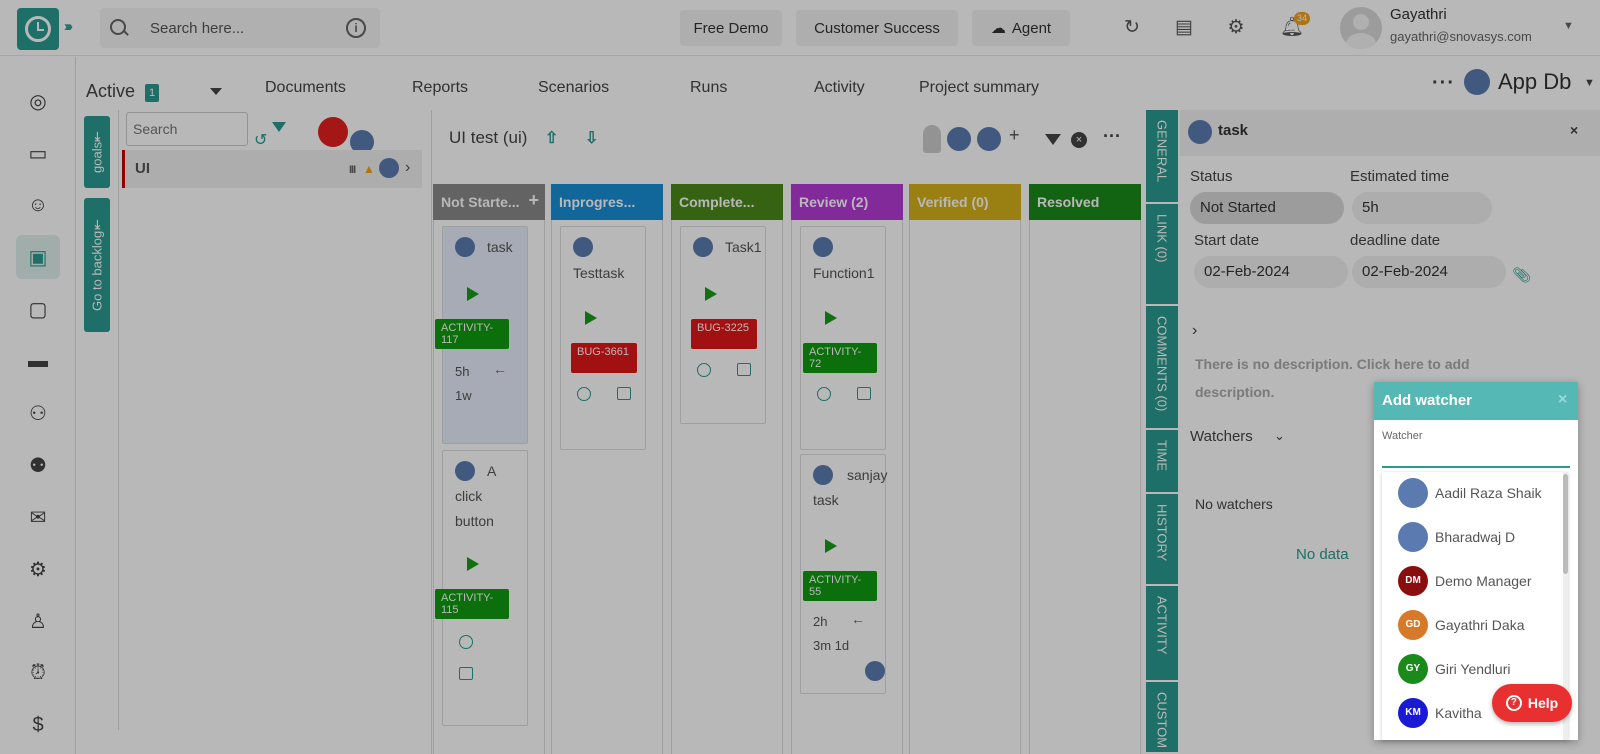 Image resolution: width=1600 pixels, height=754 pixels. What do you see at coordinates (1413, 669) in the screenshot?
I see `avatar: GY` at bounding box center [1413, 669].